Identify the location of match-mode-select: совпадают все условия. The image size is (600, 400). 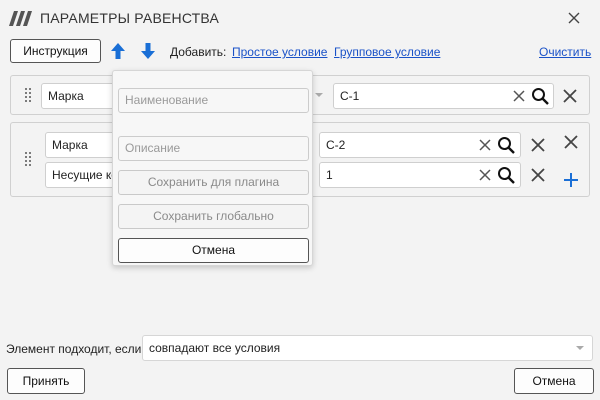
(367, 348).